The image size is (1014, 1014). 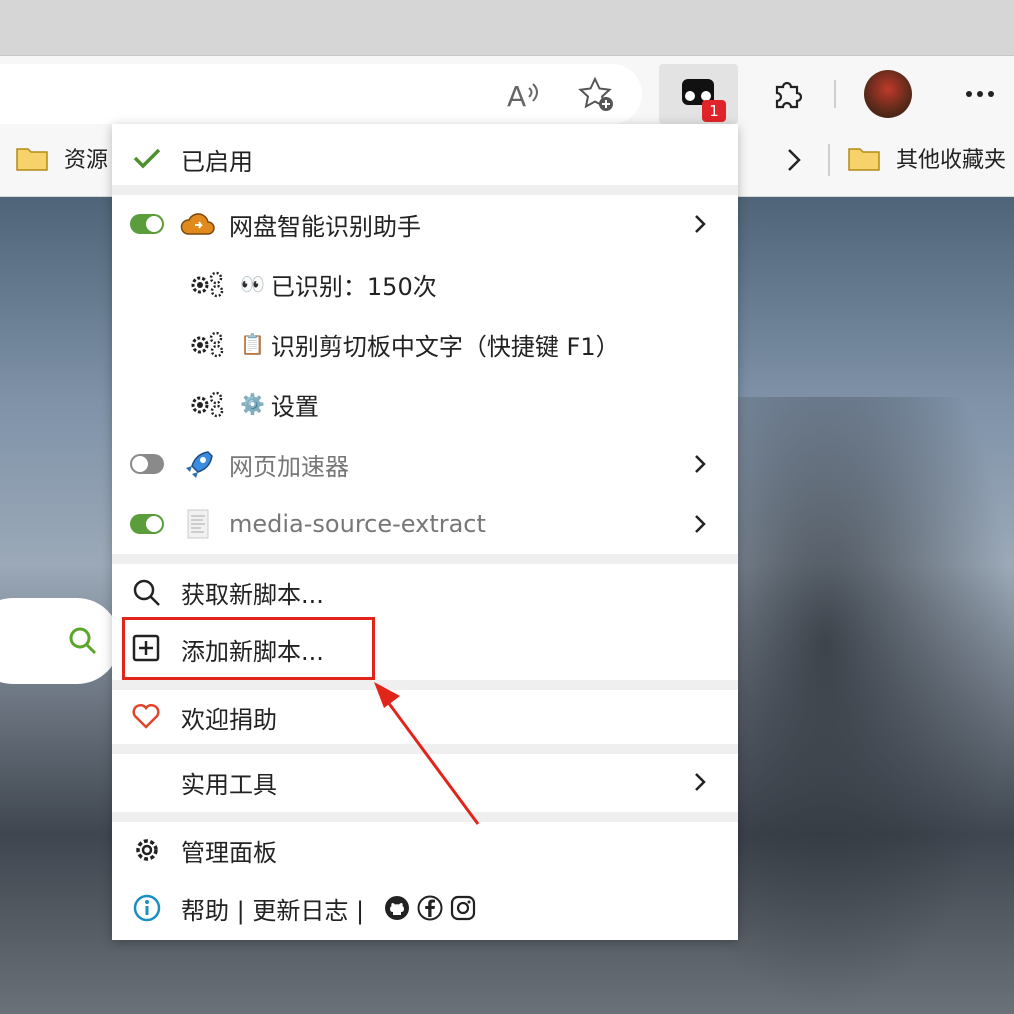 What do you see at coordinates (62, 158) in the screenshot?
I see `bookmark-folder-resources: 资源` at bounding box center [62, 158].